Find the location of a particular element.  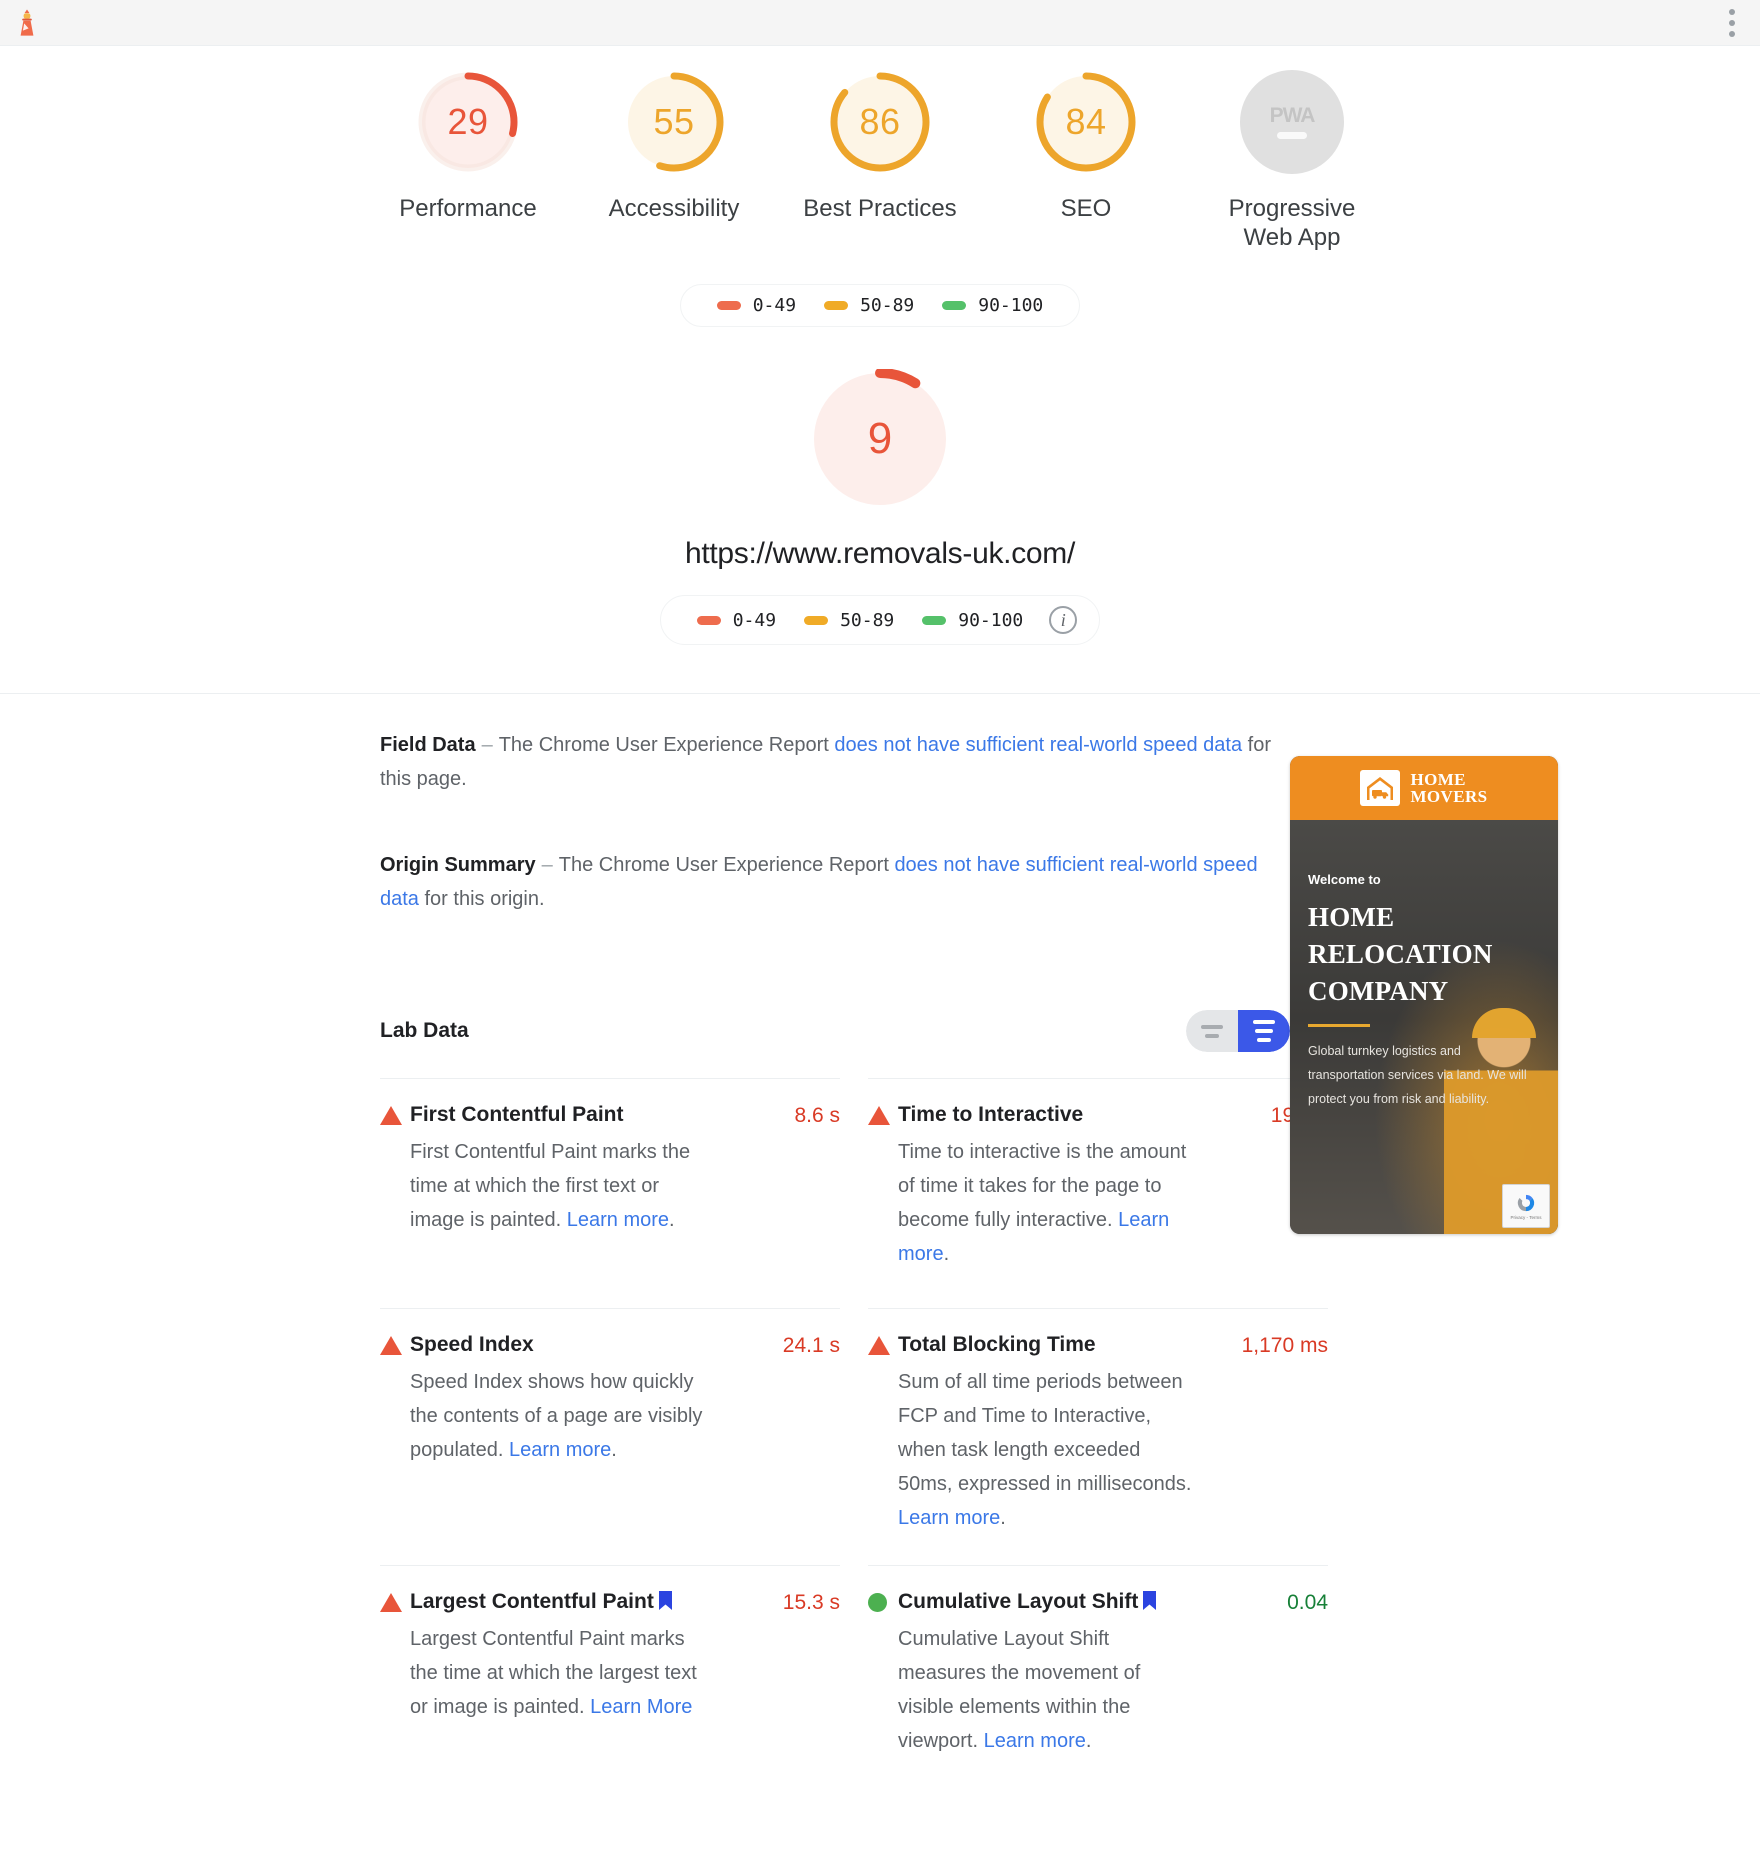

screenshot-site-header: HOME MOVERS is located at coordinates (1424, 788).